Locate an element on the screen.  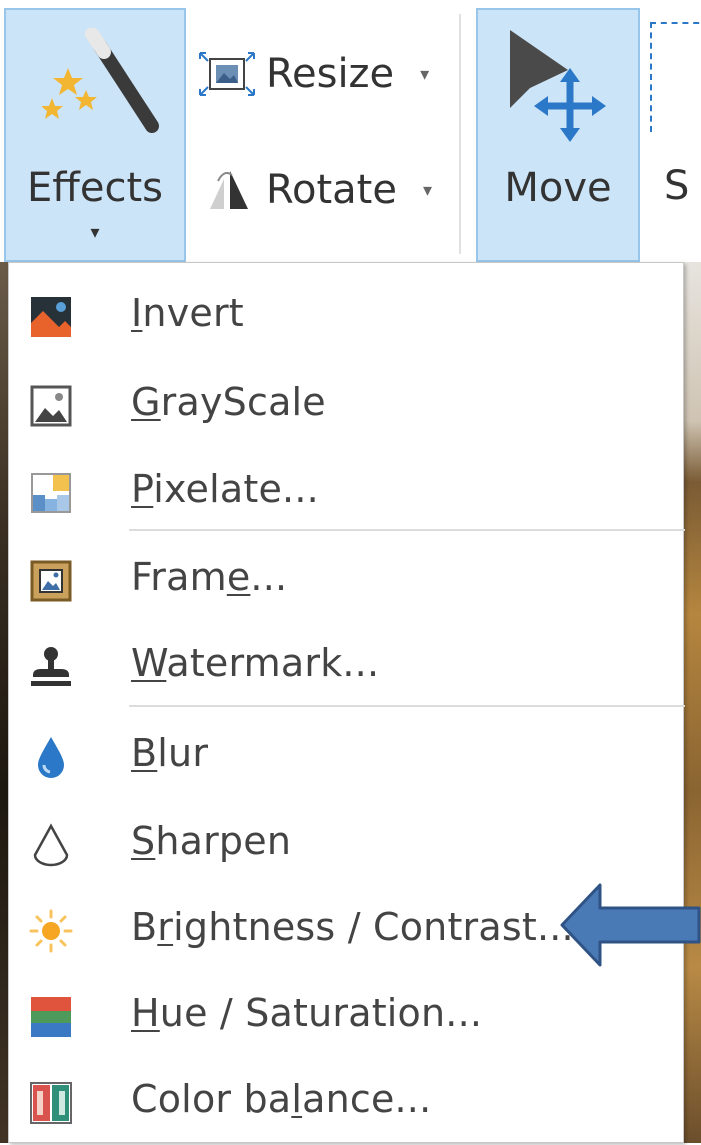
water-drop-icon is located at coordinates (51, 757).